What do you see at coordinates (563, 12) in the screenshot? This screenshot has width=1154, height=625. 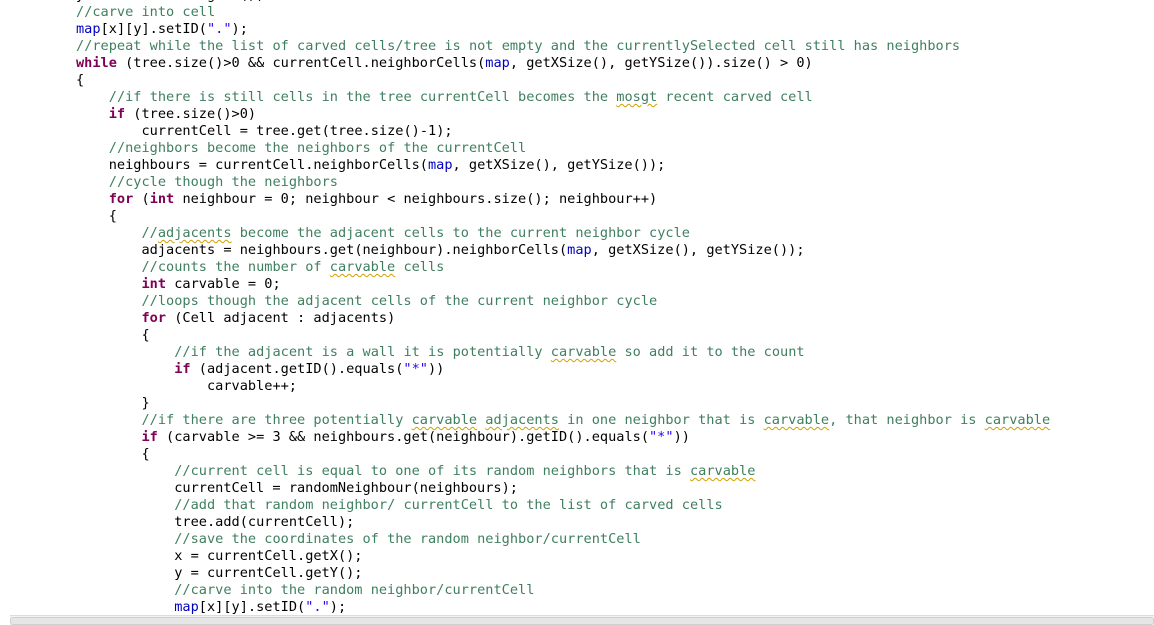 I see `code-comment-line: //carve into cell` at bounding box center [563, 12].